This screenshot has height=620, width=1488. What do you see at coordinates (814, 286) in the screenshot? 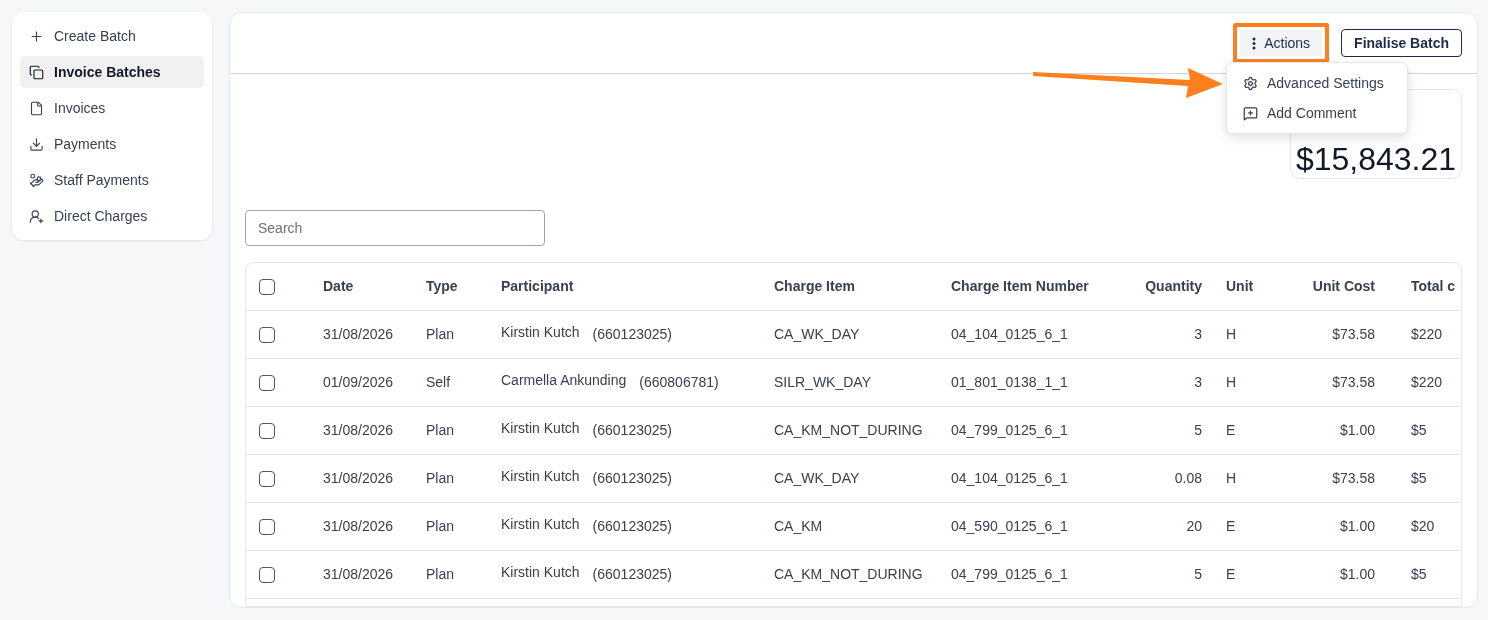
I see `column-header: Charge Item` at bounding box center [814, 286].